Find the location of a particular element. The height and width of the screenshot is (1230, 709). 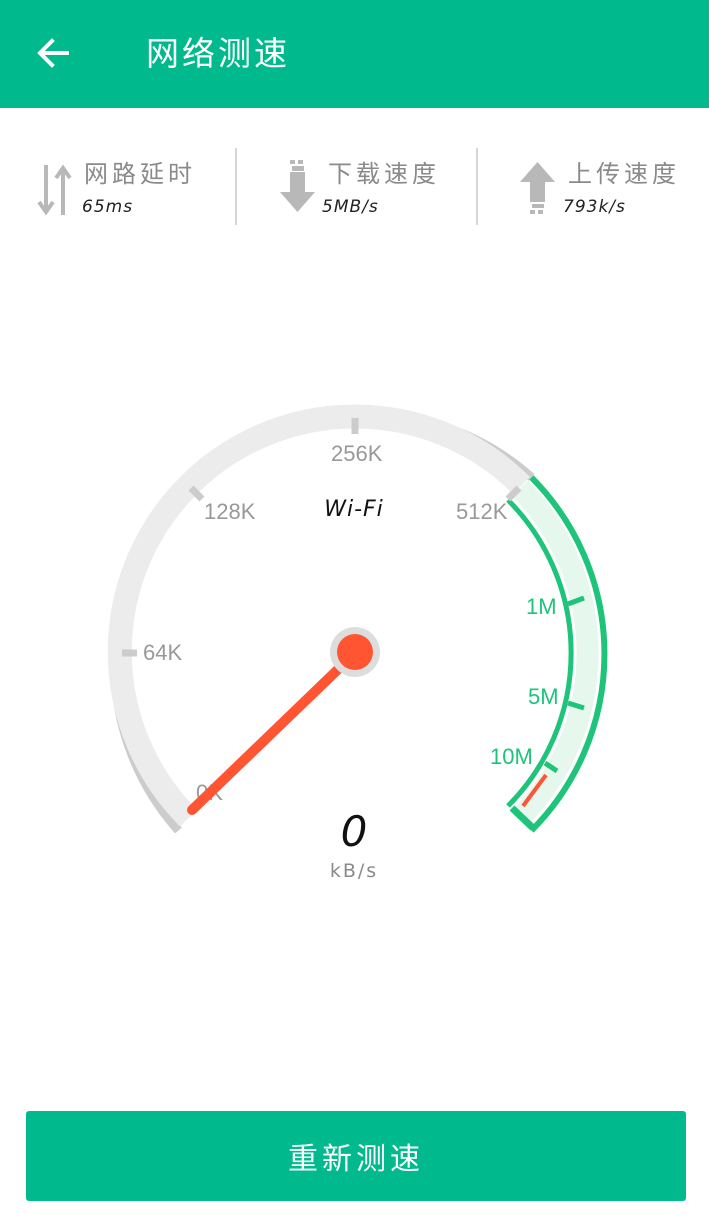

gauge-label-128k: 128K is located at coordinates (230, 511).